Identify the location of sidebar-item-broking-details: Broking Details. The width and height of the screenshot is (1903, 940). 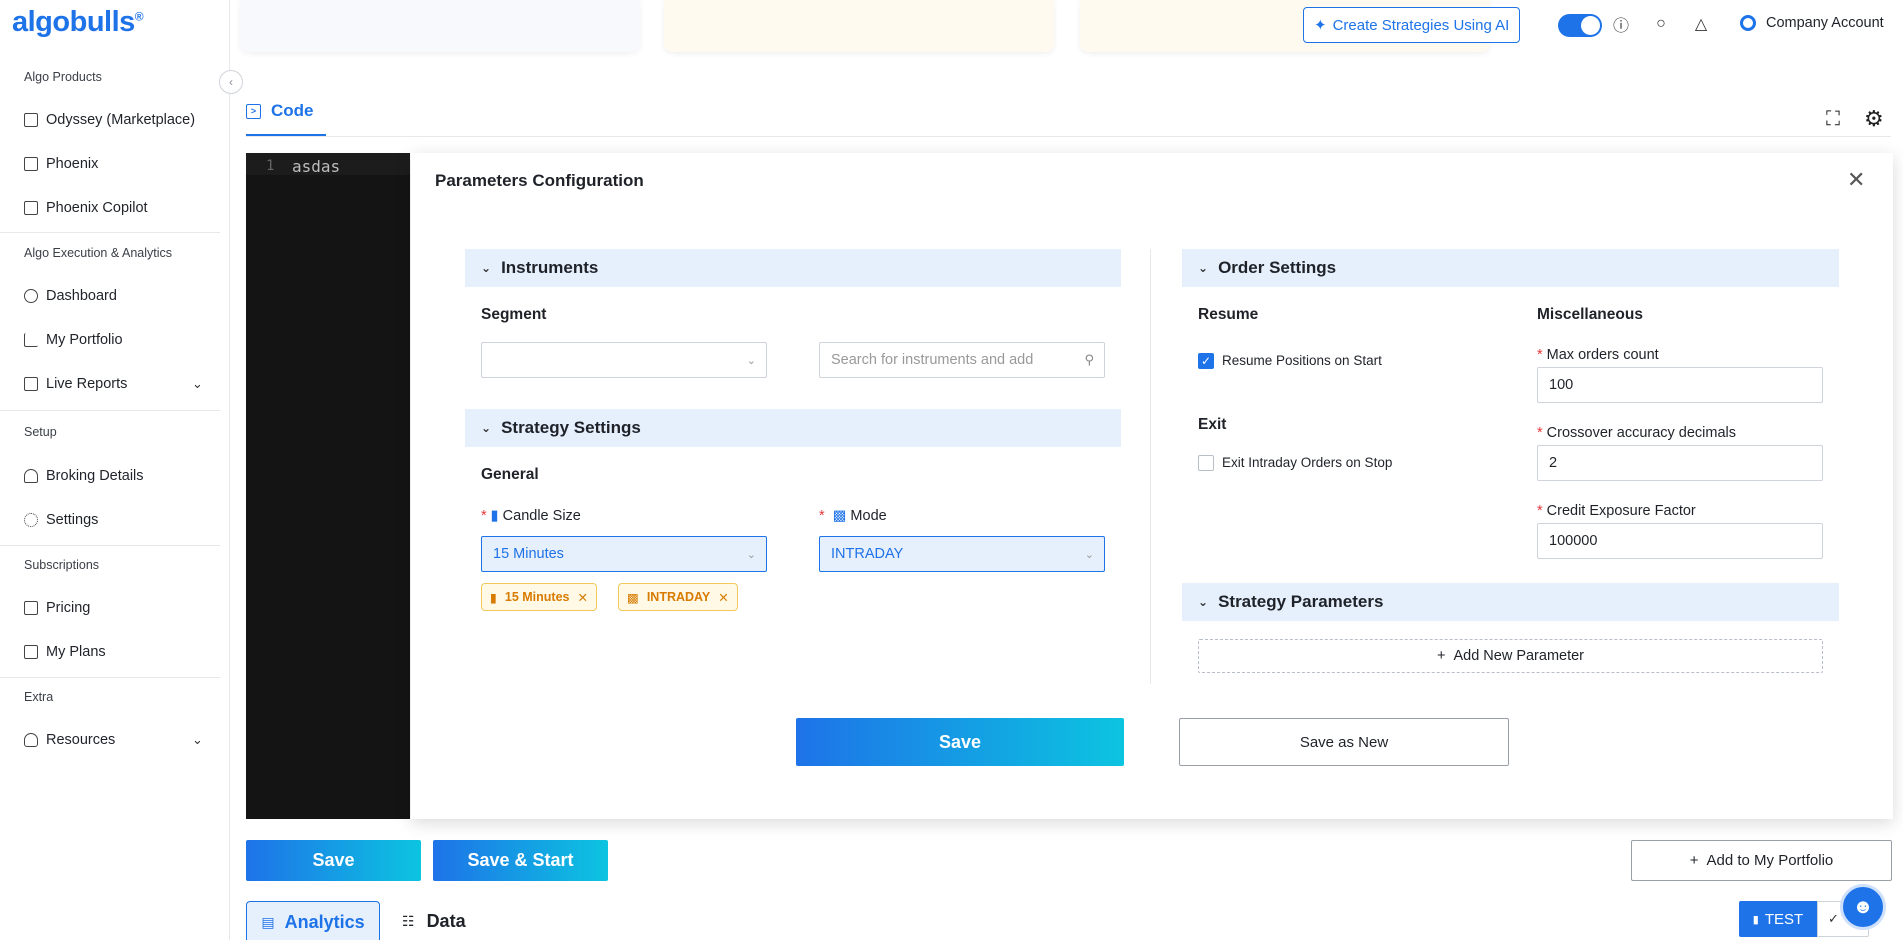
(84, 476).